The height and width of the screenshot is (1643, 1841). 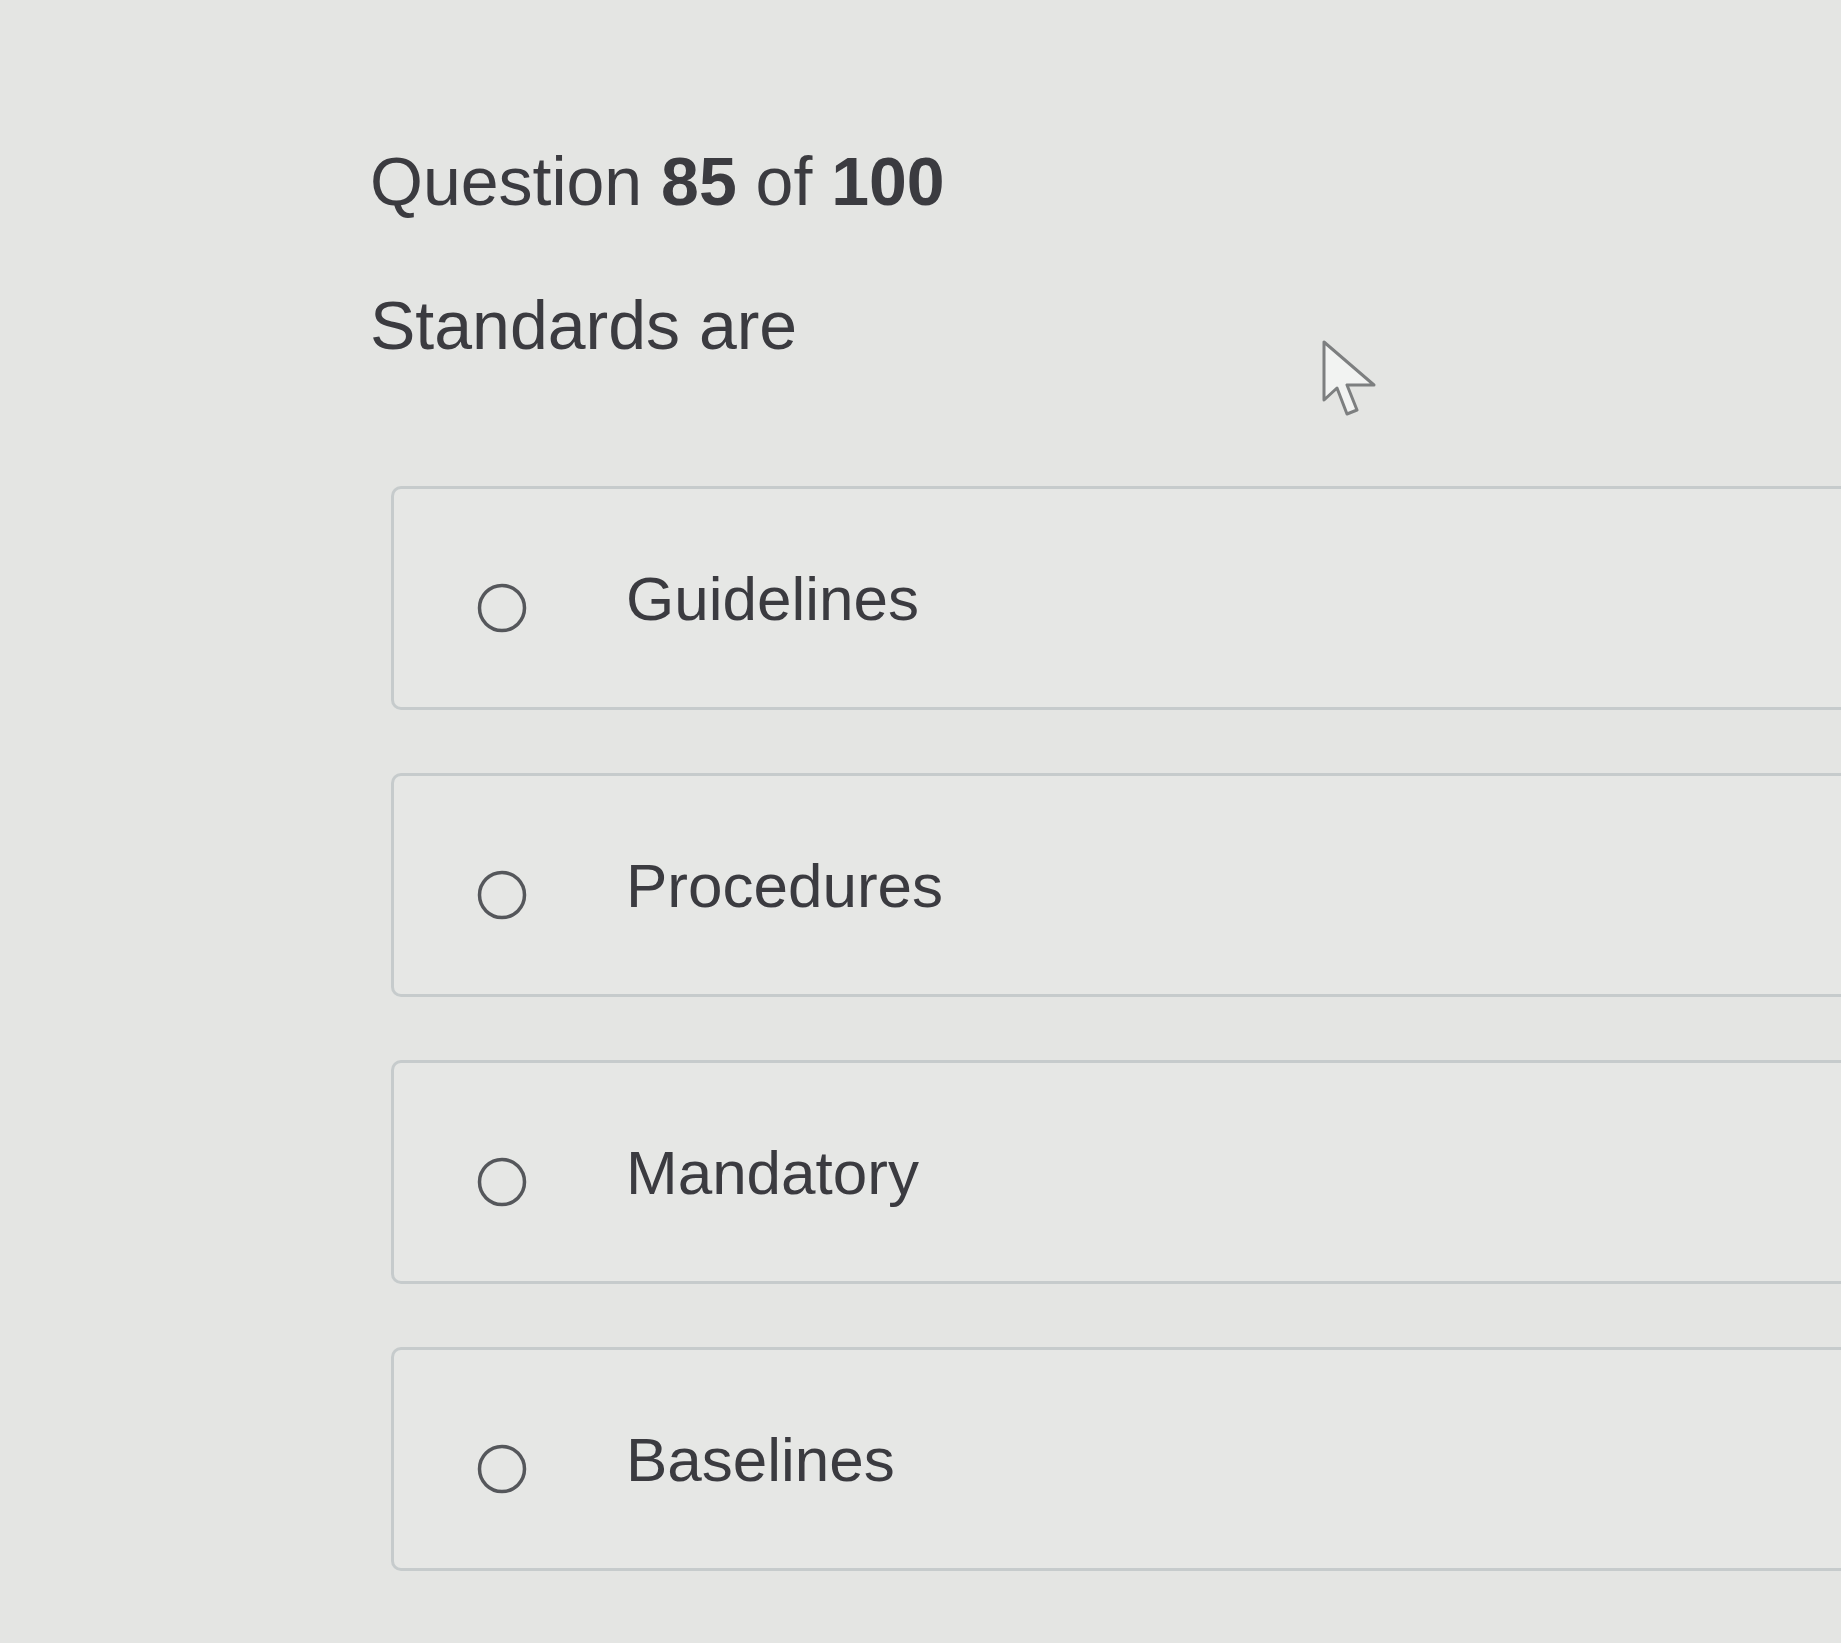 I want to click on question-text: Standards are, so click(x=584, y=325).